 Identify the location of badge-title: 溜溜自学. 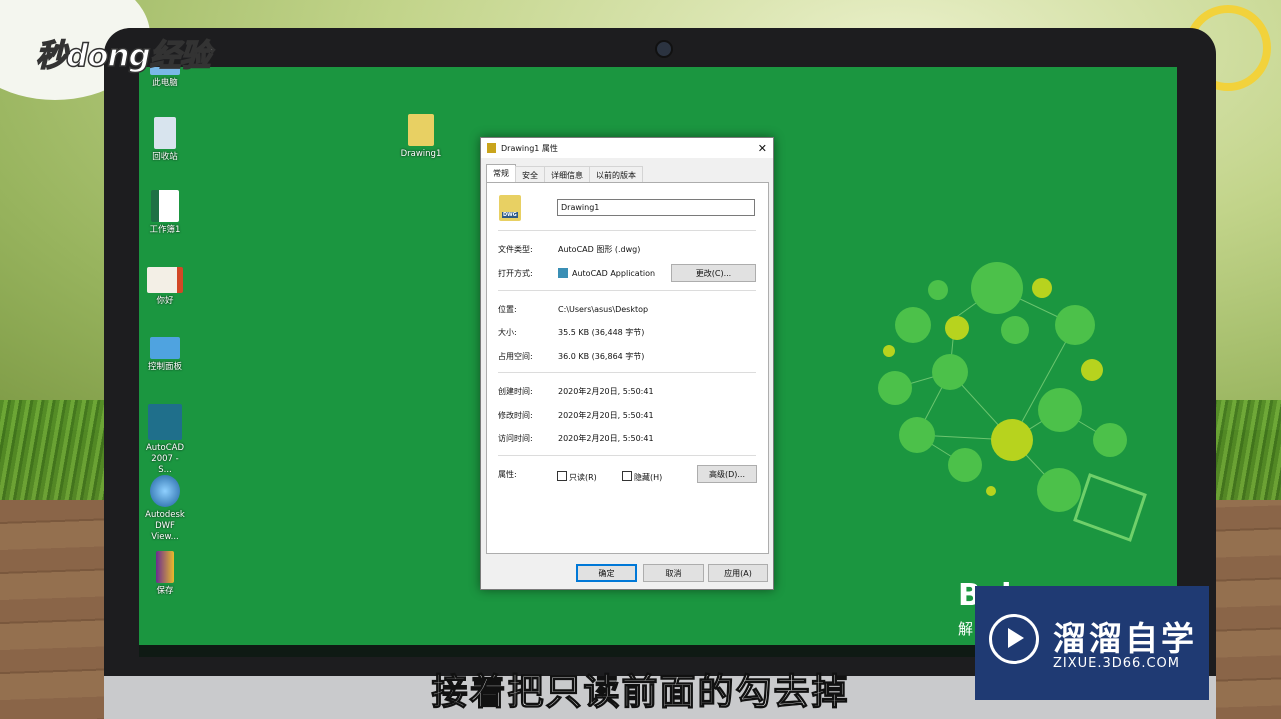
(1125, 638).